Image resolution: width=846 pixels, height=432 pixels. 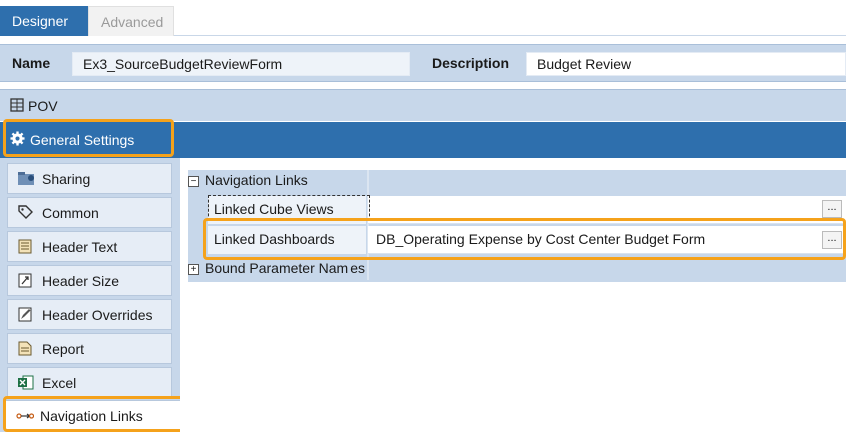 I want to click on header-size-icon, so click(x=25, y=280).